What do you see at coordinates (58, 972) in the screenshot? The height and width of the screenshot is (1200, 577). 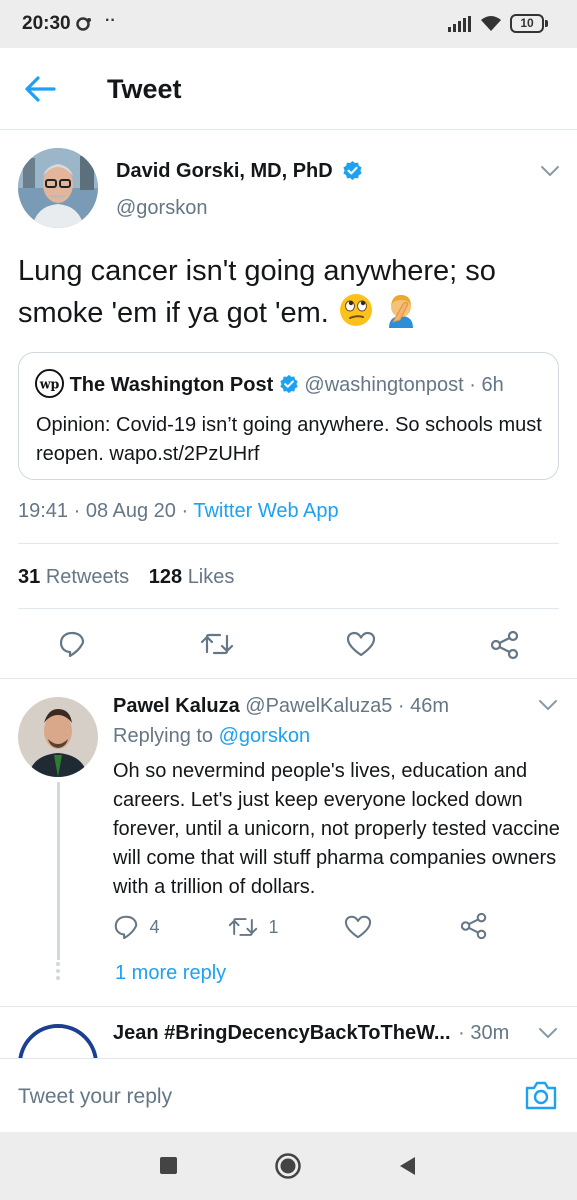 I see `thread-dots` at bounding box center [58, 972].